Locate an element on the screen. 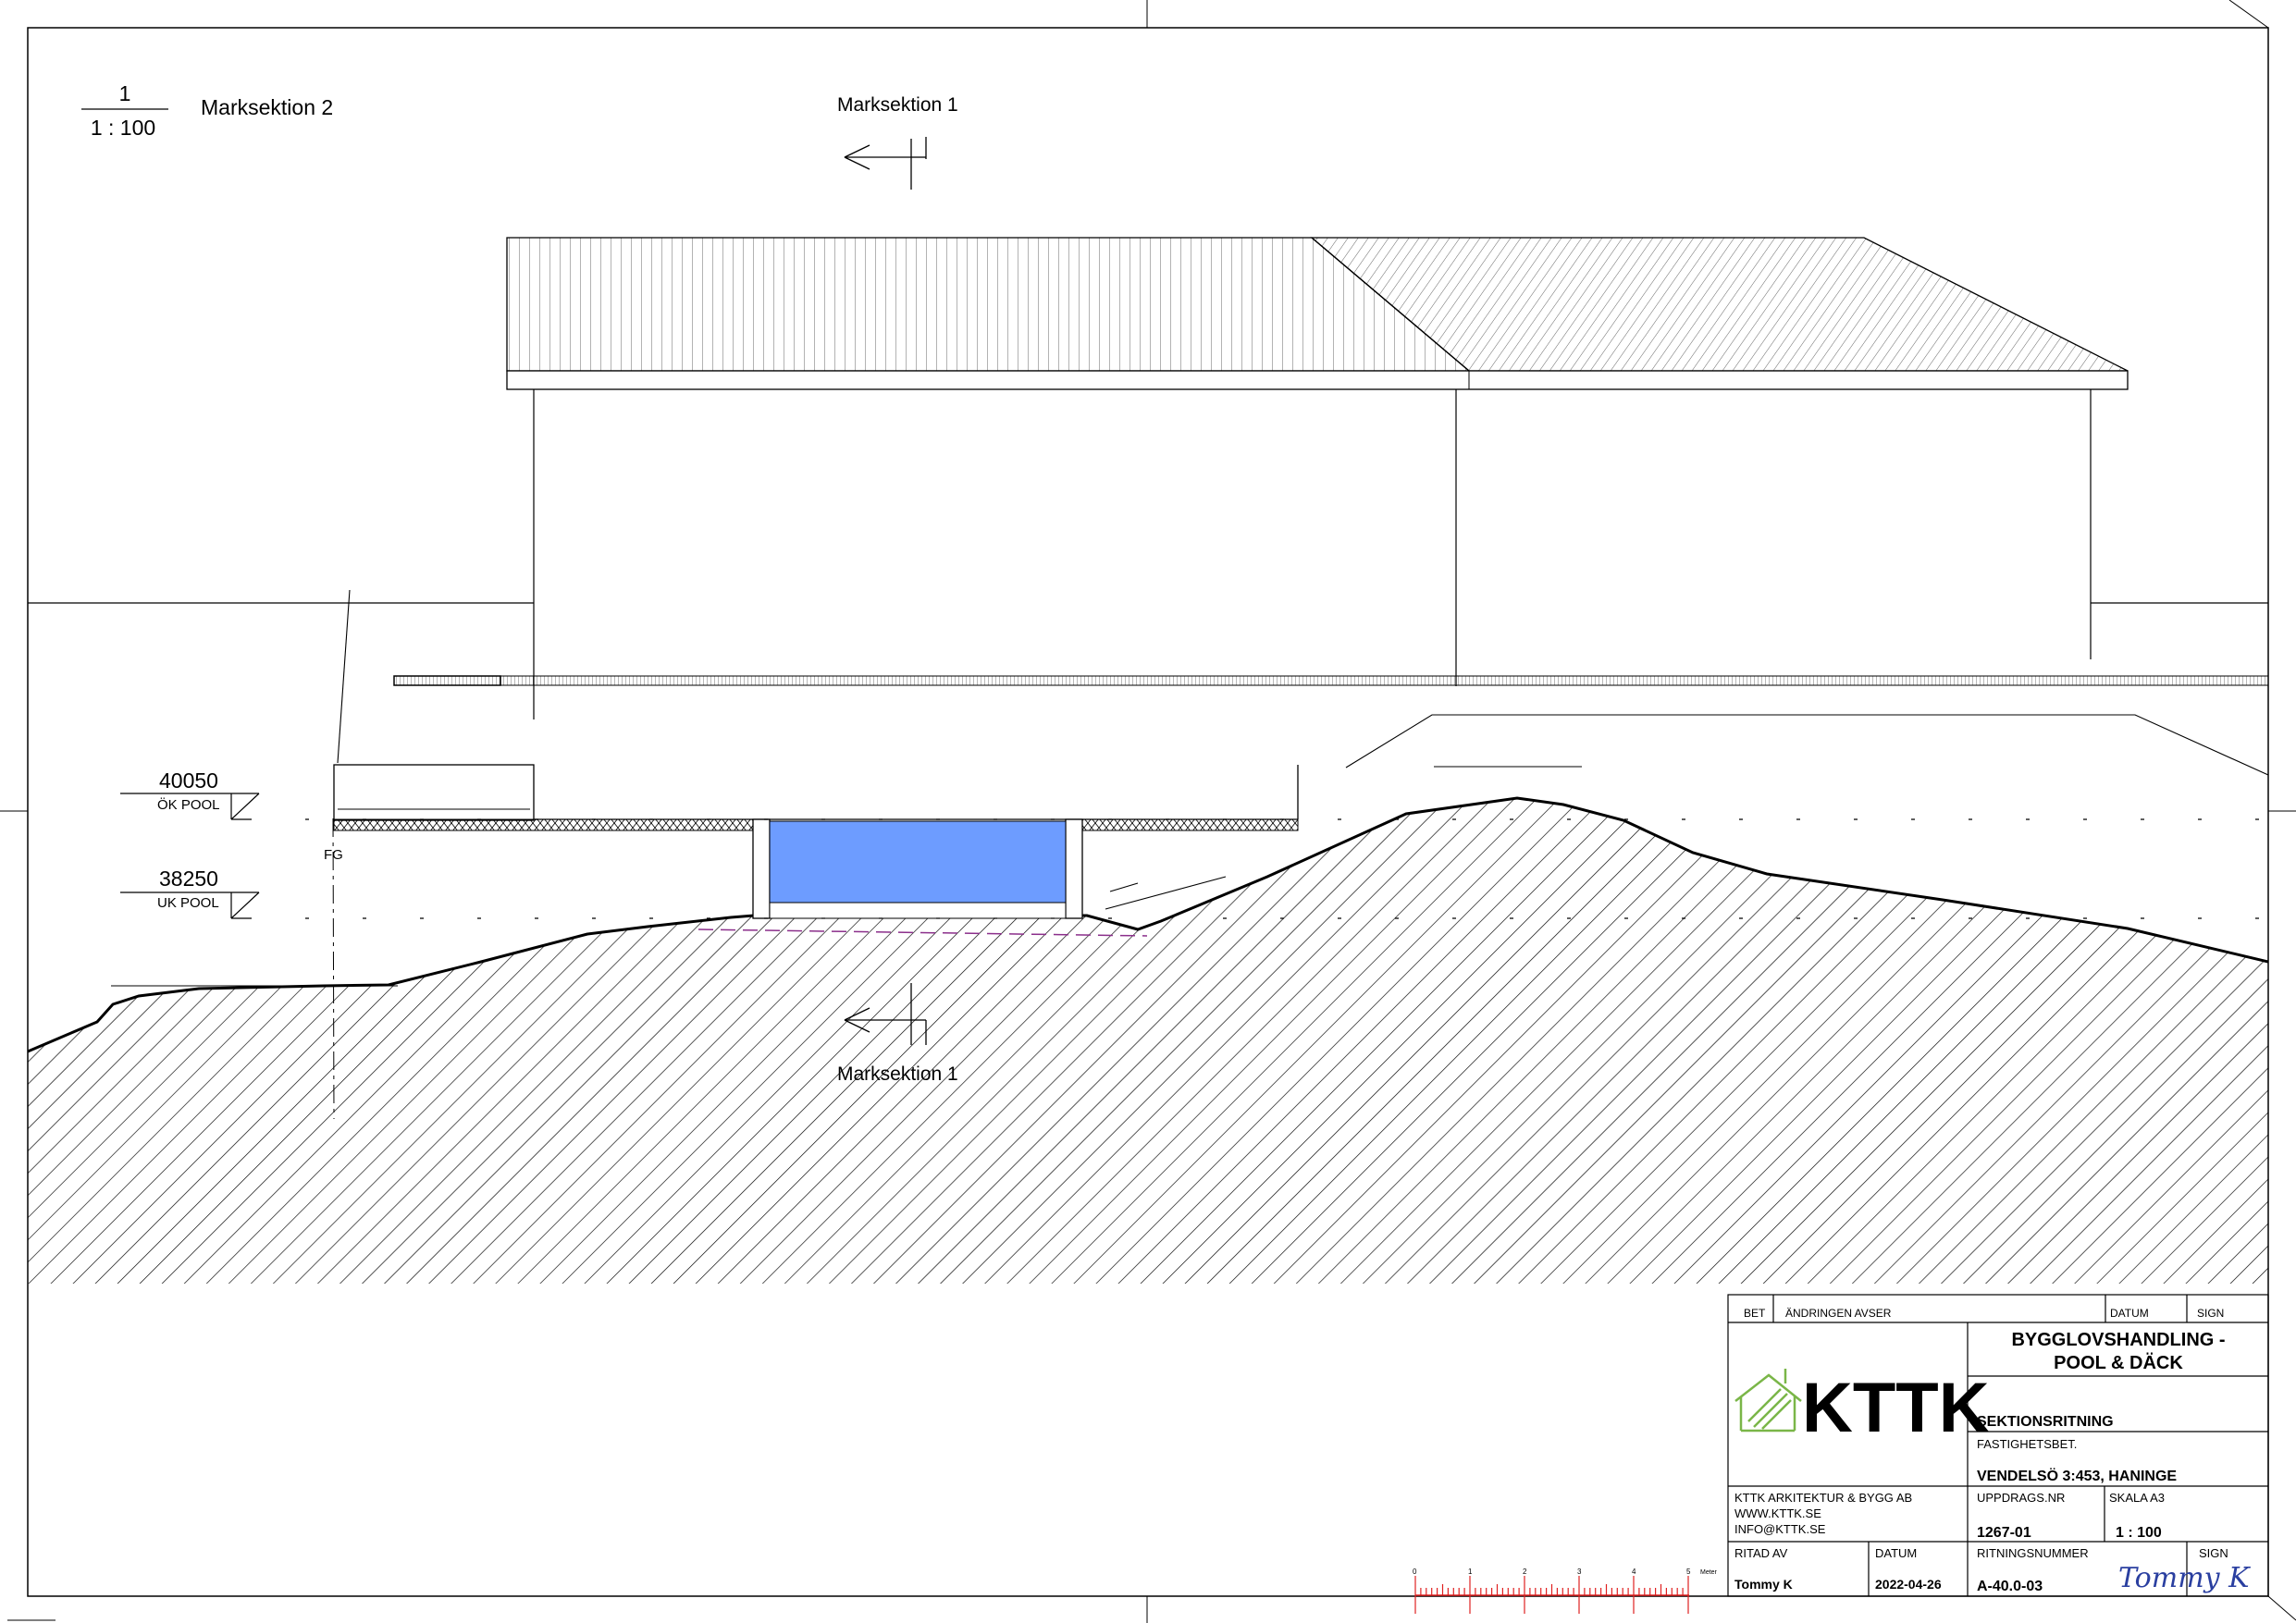 This screenshot has height=1623, width=2296. level-bottom-value: 38250 is located at coordinates (188, 879).